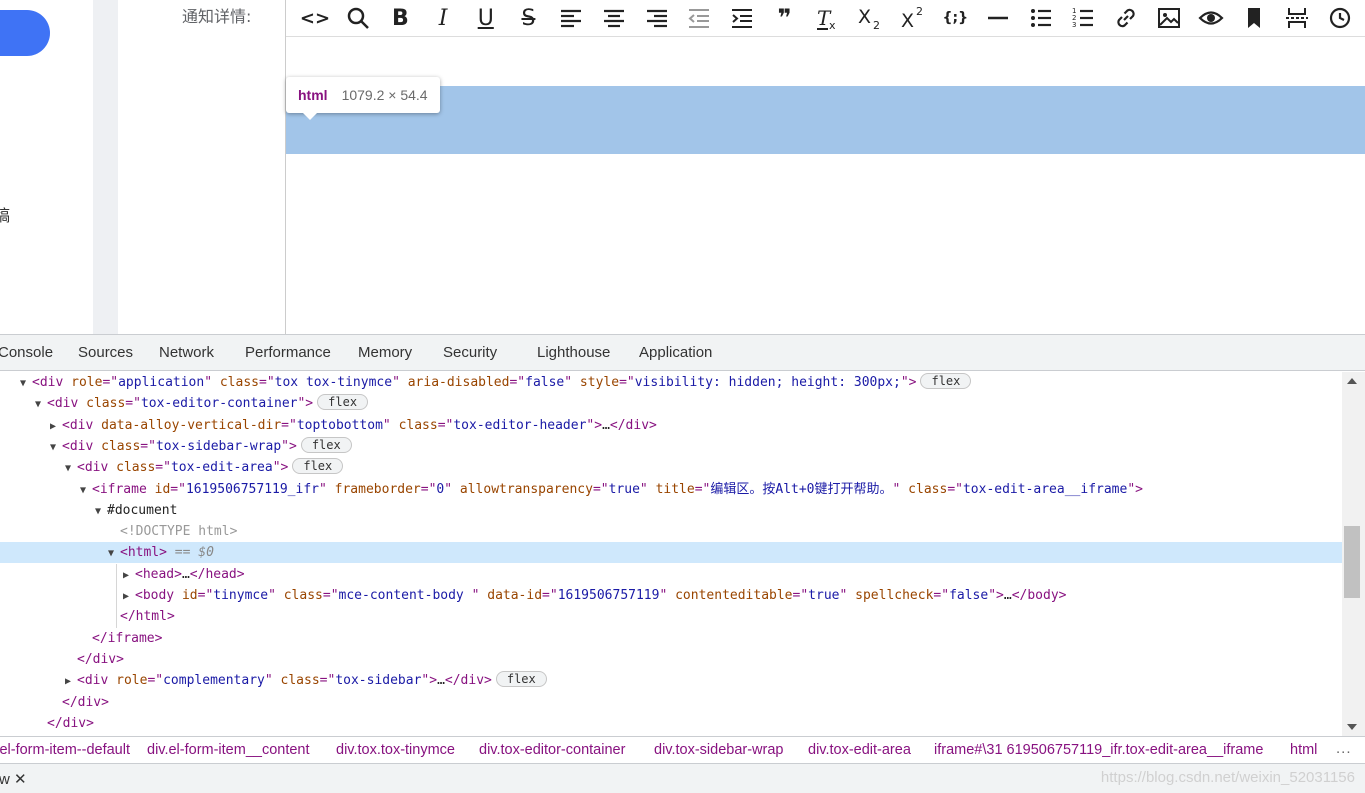 The width and height of the screenshot is (1365, 793). Describe the element at coordinates (859, 750) in the screenshot. I see `breadcrumb-item: div.tox-edit-area` at that location.